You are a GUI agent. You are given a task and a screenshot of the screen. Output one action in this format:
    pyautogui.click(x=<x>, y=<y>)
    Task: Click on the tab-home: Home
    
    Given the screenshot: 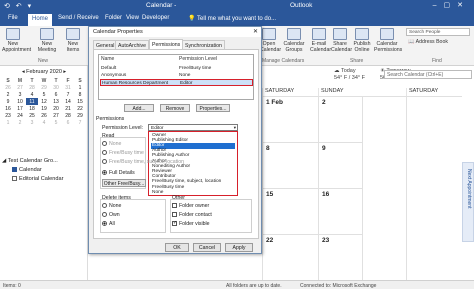 What is the action you would take?
    pyautogui.click(x=40, y=20)
    